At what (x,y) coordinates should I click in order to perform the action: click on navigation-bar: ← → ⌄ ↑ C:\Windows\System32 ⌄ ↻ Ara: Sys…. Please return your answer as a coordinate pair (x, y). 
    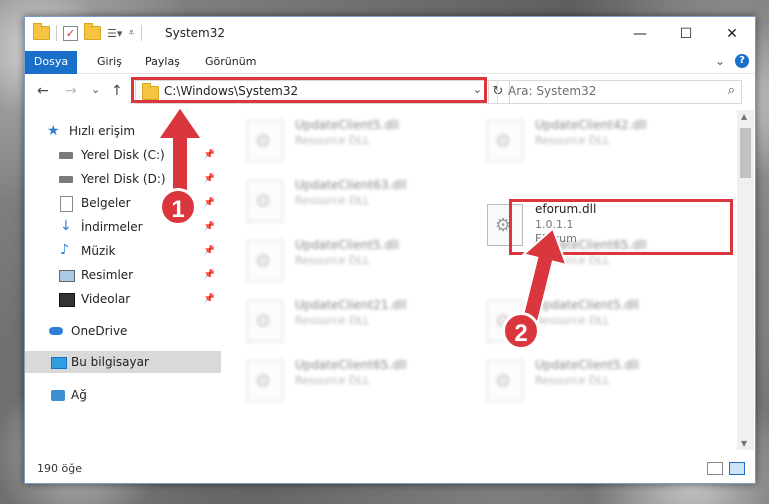
    Looking at the image, I should click on (390, 92).